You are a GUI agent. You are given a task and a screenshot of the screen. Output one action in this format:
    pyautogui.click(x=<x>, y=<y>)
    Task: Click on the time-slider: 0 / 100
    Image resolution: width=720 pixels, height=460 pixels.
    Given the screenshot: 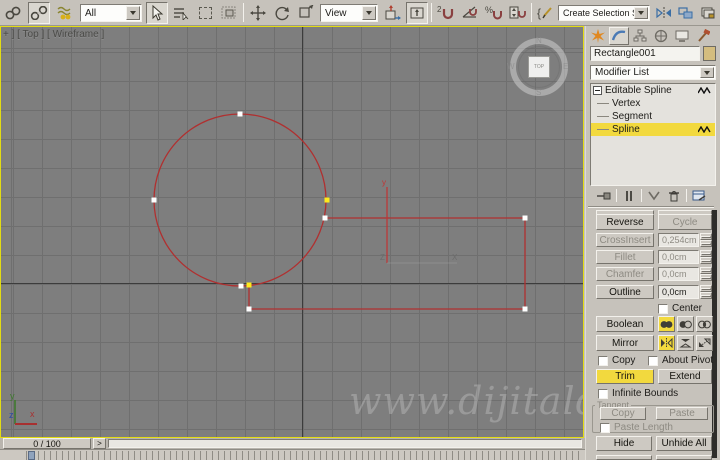 What is the action you would take?
    pyautogui.click(x=47, y=443)
    